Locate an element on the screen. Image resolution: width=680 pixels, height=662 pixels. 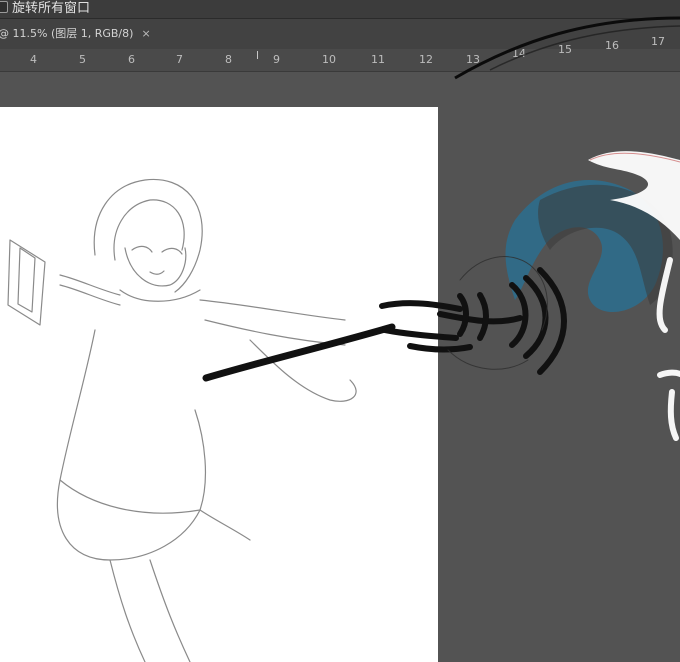
rotate-all-windows-label: 旋转所有窗口 is located at coordinates (51, 8).